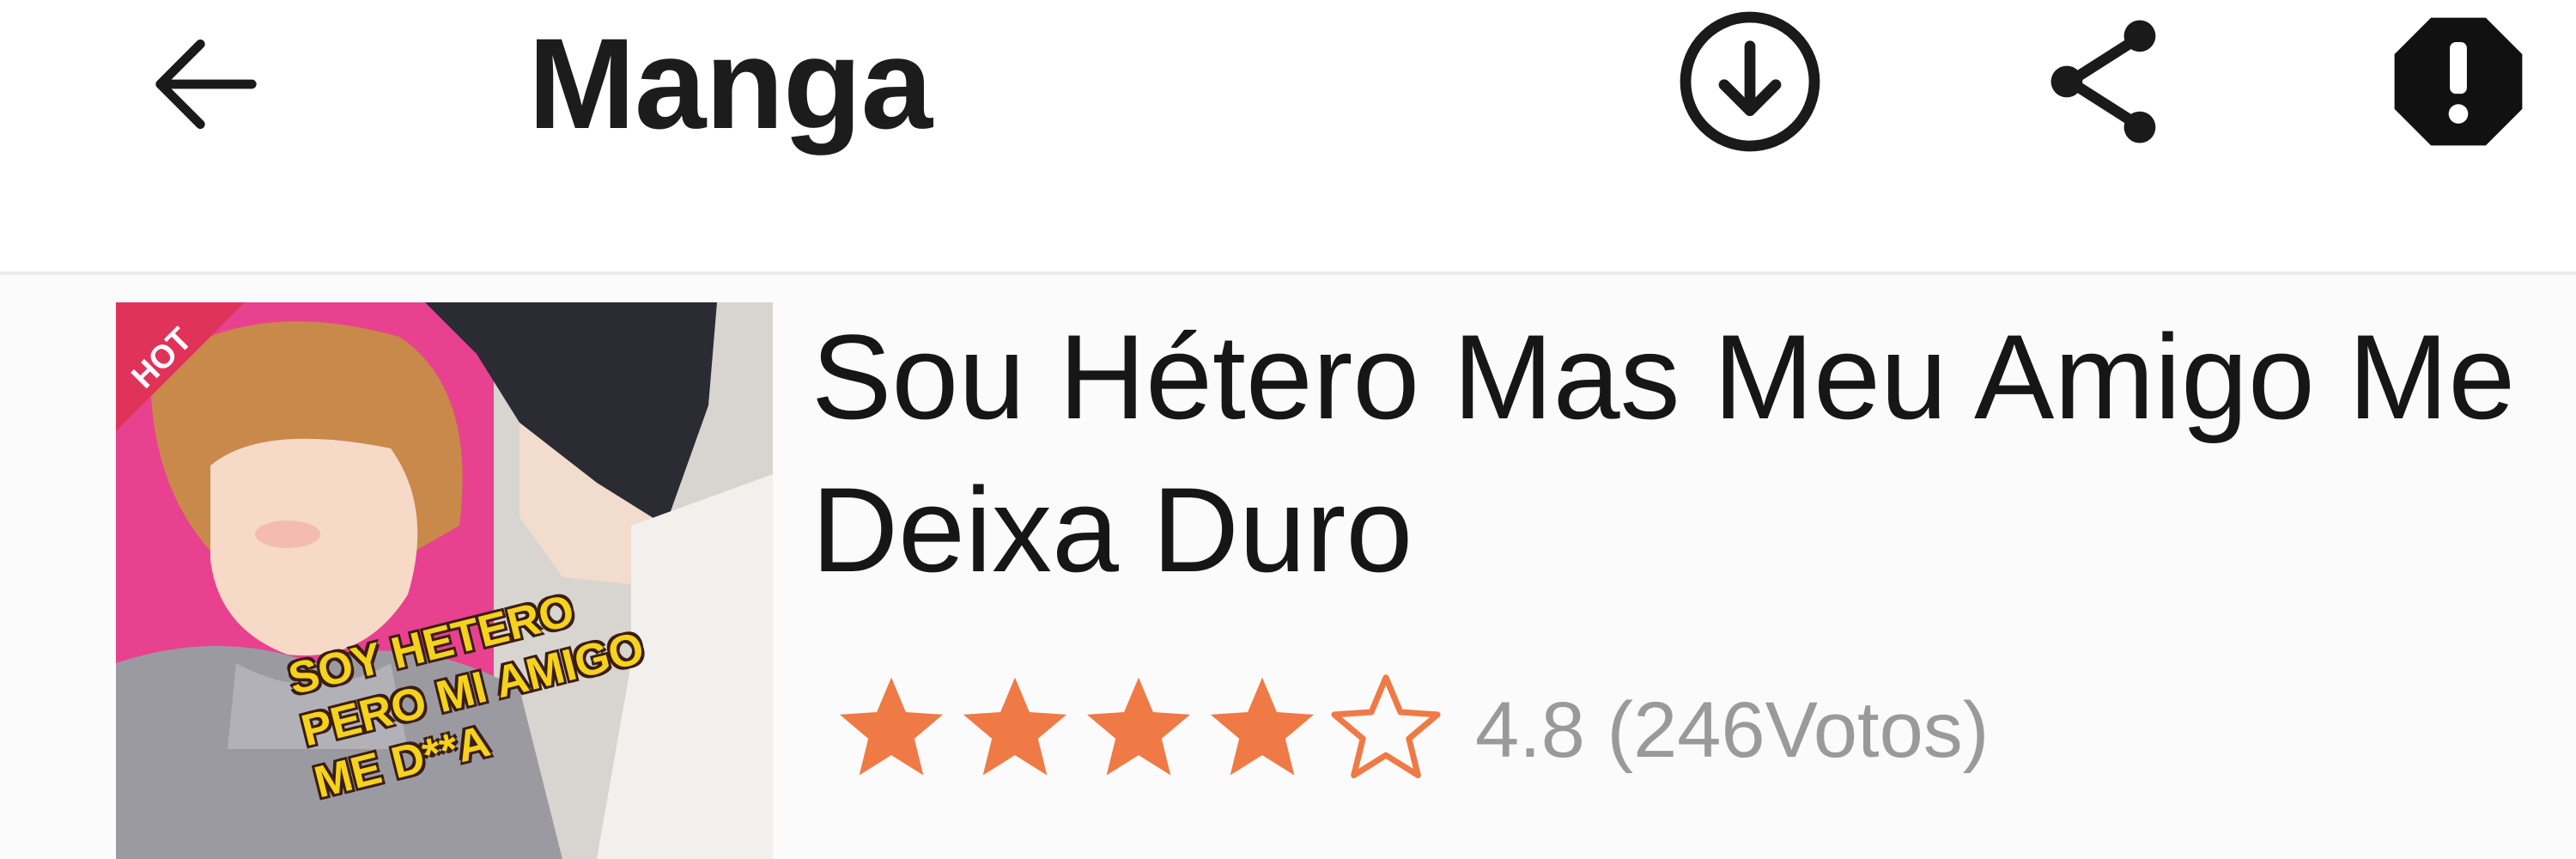  Describe the element at coordinates (1530, 730) in the screenshot. I see `rating-value: 4.8` at that location.